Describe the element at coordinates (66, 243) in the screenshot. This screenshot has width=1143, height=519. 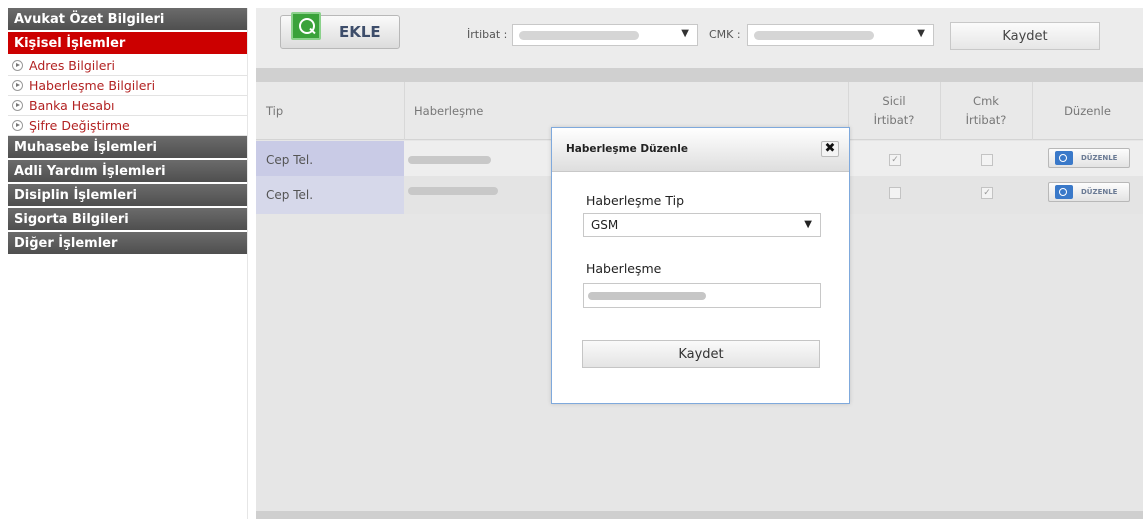
I see `sidebar-section-label: Diğer İşlemler` at that location.